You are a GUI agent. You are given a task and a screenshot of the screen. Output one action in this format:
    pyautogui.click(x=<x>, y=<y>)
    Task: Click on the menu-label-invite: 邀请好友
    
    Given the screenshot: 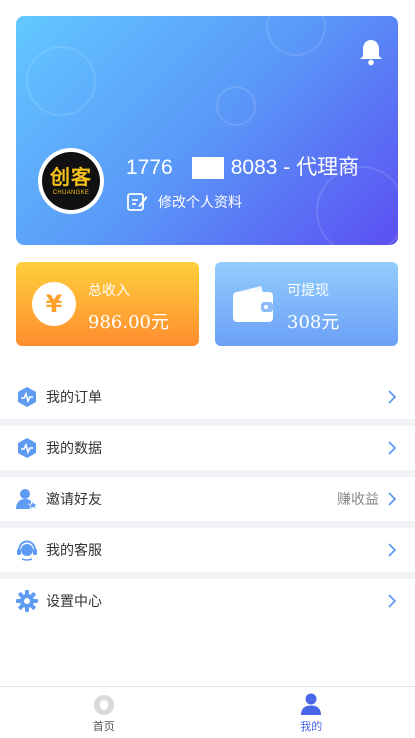 What is the action you would take?
    pyautogui.click(x=74, y=500)
    